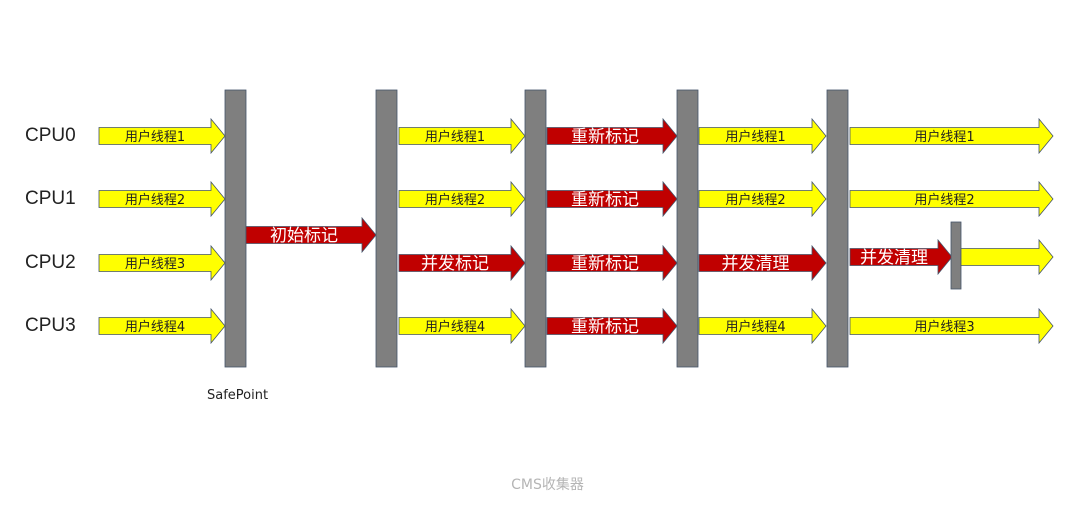  I want to click on remark-arrow-cpu0-label: 重新标记, so click(605, 137).